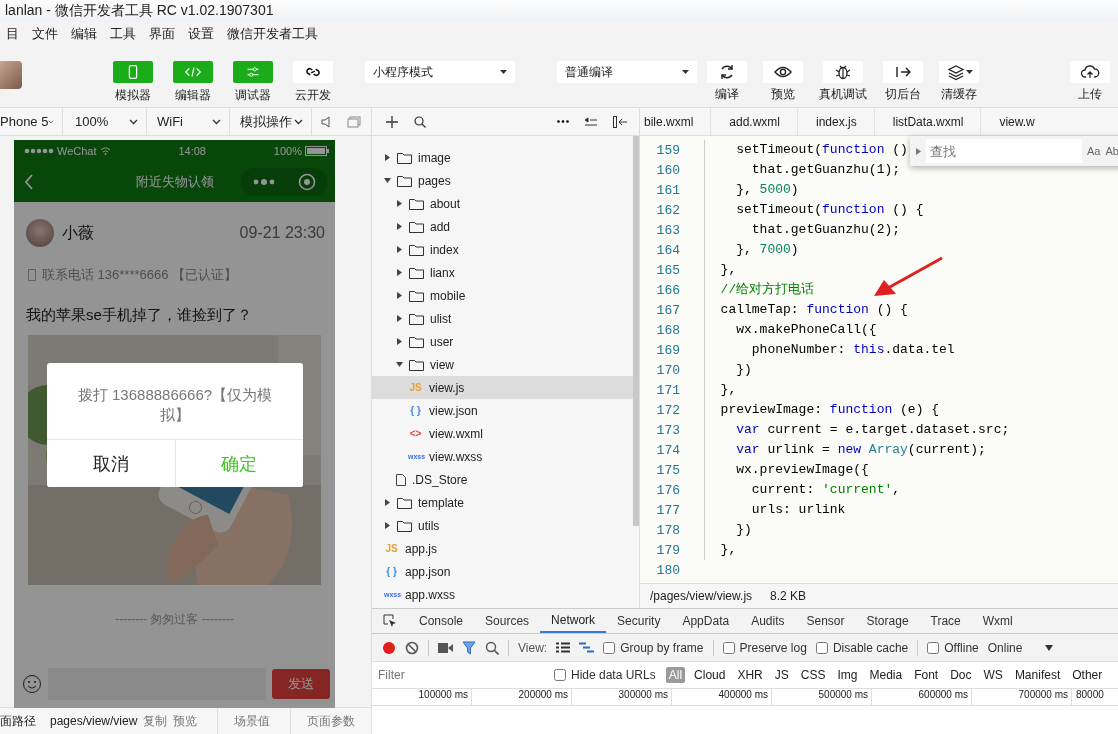  I want to click on capsule-menu, so click(284, 182).